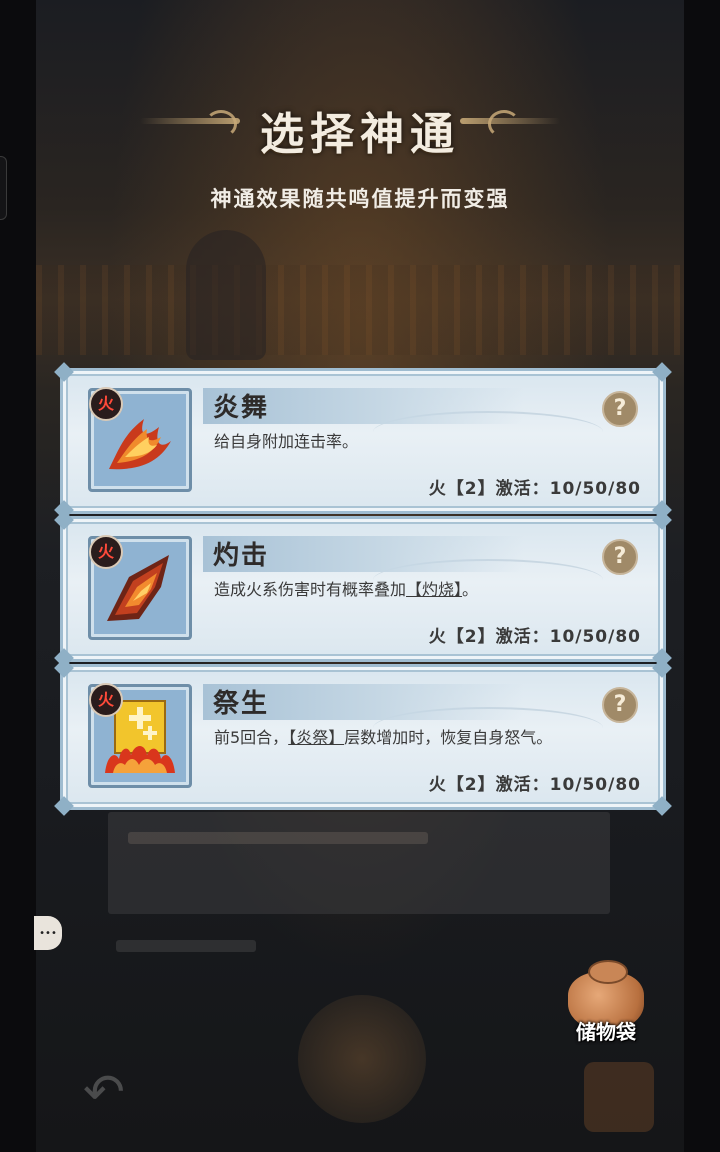 Image resolution: width=720 pixels, height=1152 pixels. Describe the element at coordinates (316, 737) in the screenshot. I see `keyword-link-yanji: 【炎祭】` at that location.